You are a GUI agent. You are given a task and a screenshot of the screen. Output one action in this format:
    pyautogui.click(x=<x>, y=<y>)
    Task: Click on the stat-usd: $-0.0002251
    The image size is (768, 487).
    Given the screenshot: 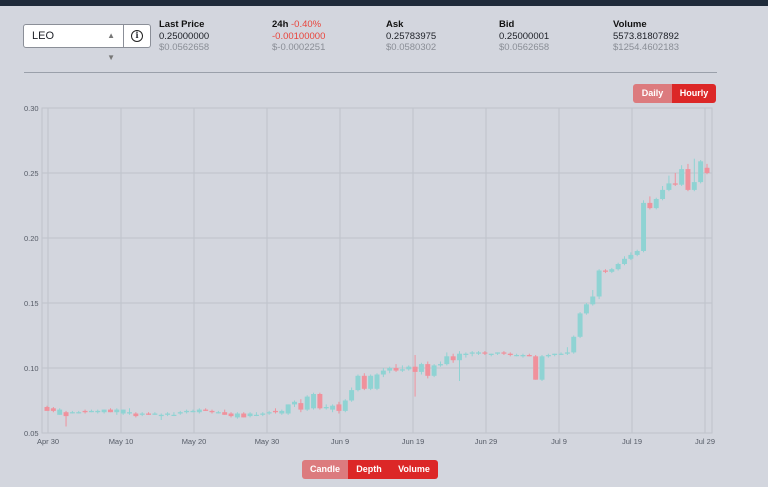 What is the action you would take?
    pyautogui.click(x=299, y=47)
    